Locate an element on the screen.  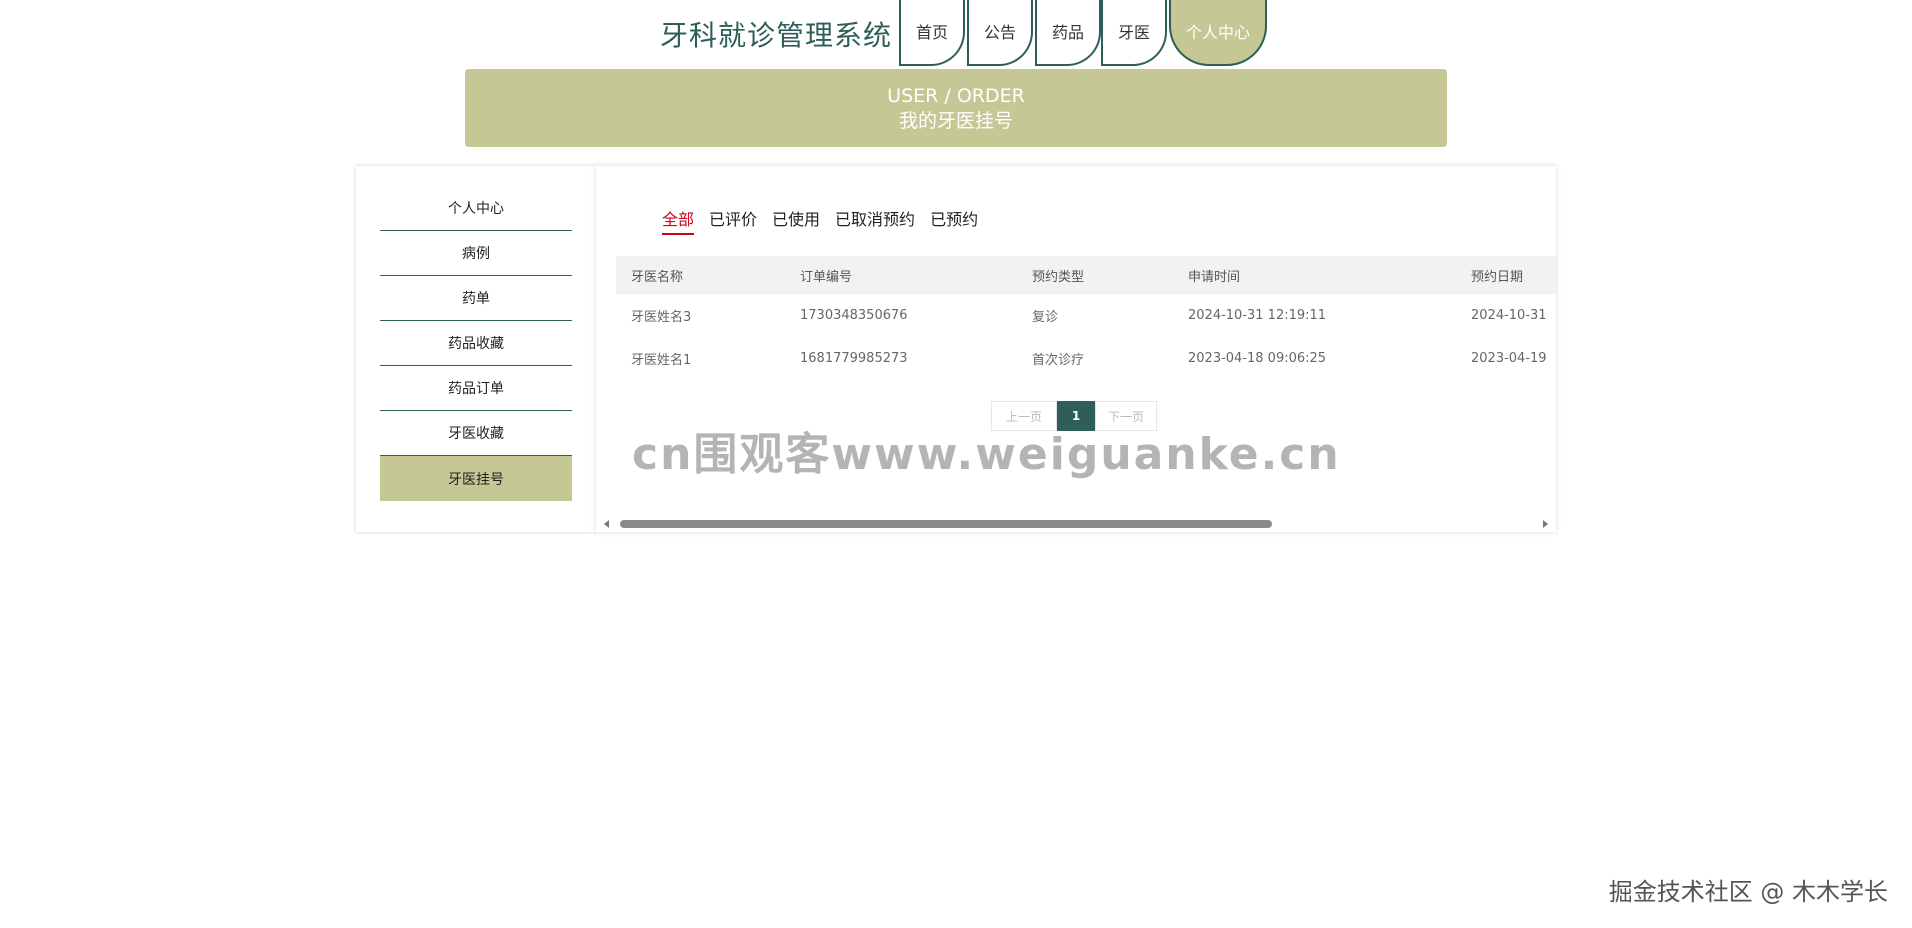
nav-personal-center: 个人中心 is located at coordinates (1218, 33).